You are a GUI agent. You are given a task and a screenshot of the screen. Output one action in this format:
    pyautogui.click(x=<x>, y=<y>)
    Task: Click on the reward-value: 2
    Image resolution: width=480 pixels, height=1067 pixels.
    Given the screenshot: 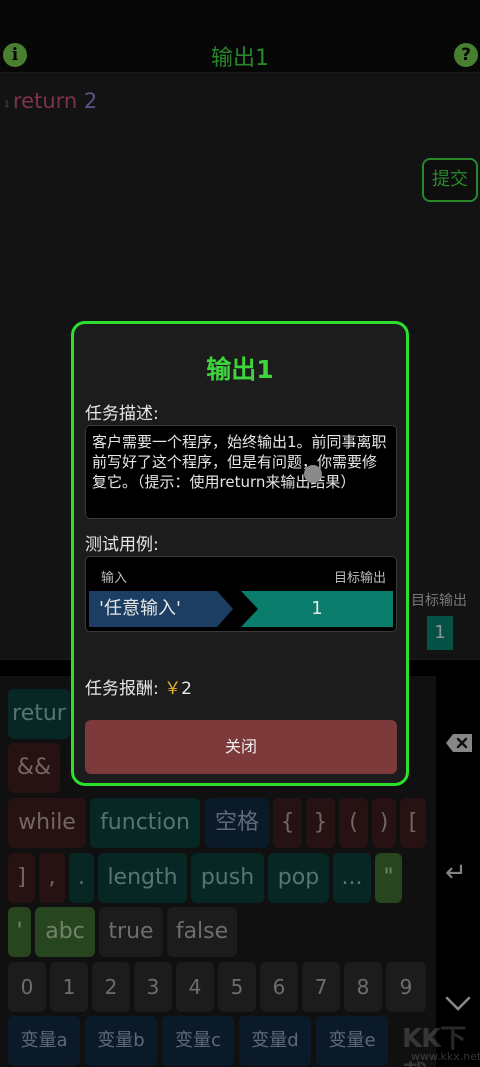 What is the action you would take?
    pyautogui.click(x=186, y=689)
    